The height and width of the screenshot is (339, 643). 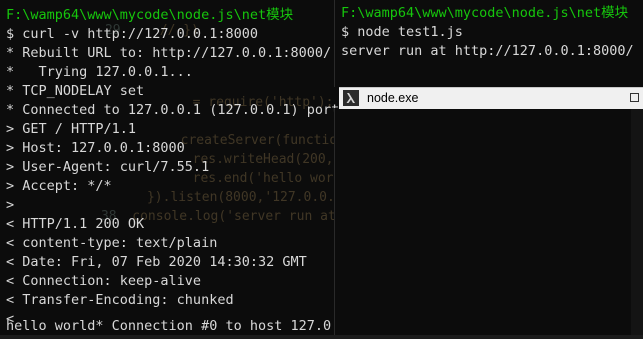 I want to click on prompt-path: F:\wamp64\www\mycode\node.js\net模块, so click(x=485, y=13).